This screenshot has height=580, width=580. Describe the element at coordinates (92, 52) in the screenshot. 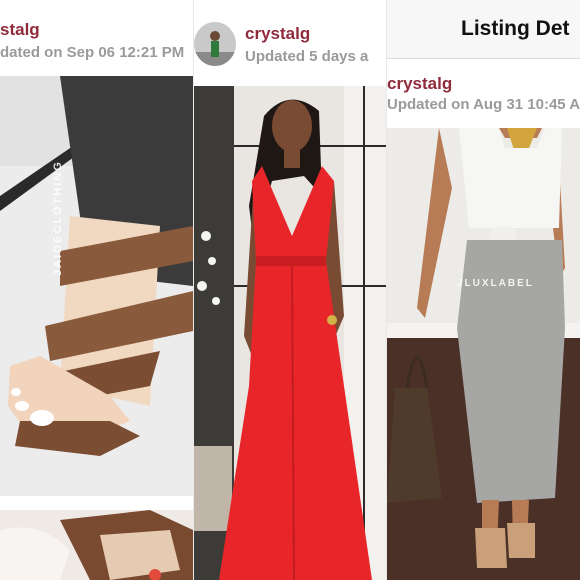

I see `updated-timestamp: dated on Sep 06 12:21 PM` at that location.